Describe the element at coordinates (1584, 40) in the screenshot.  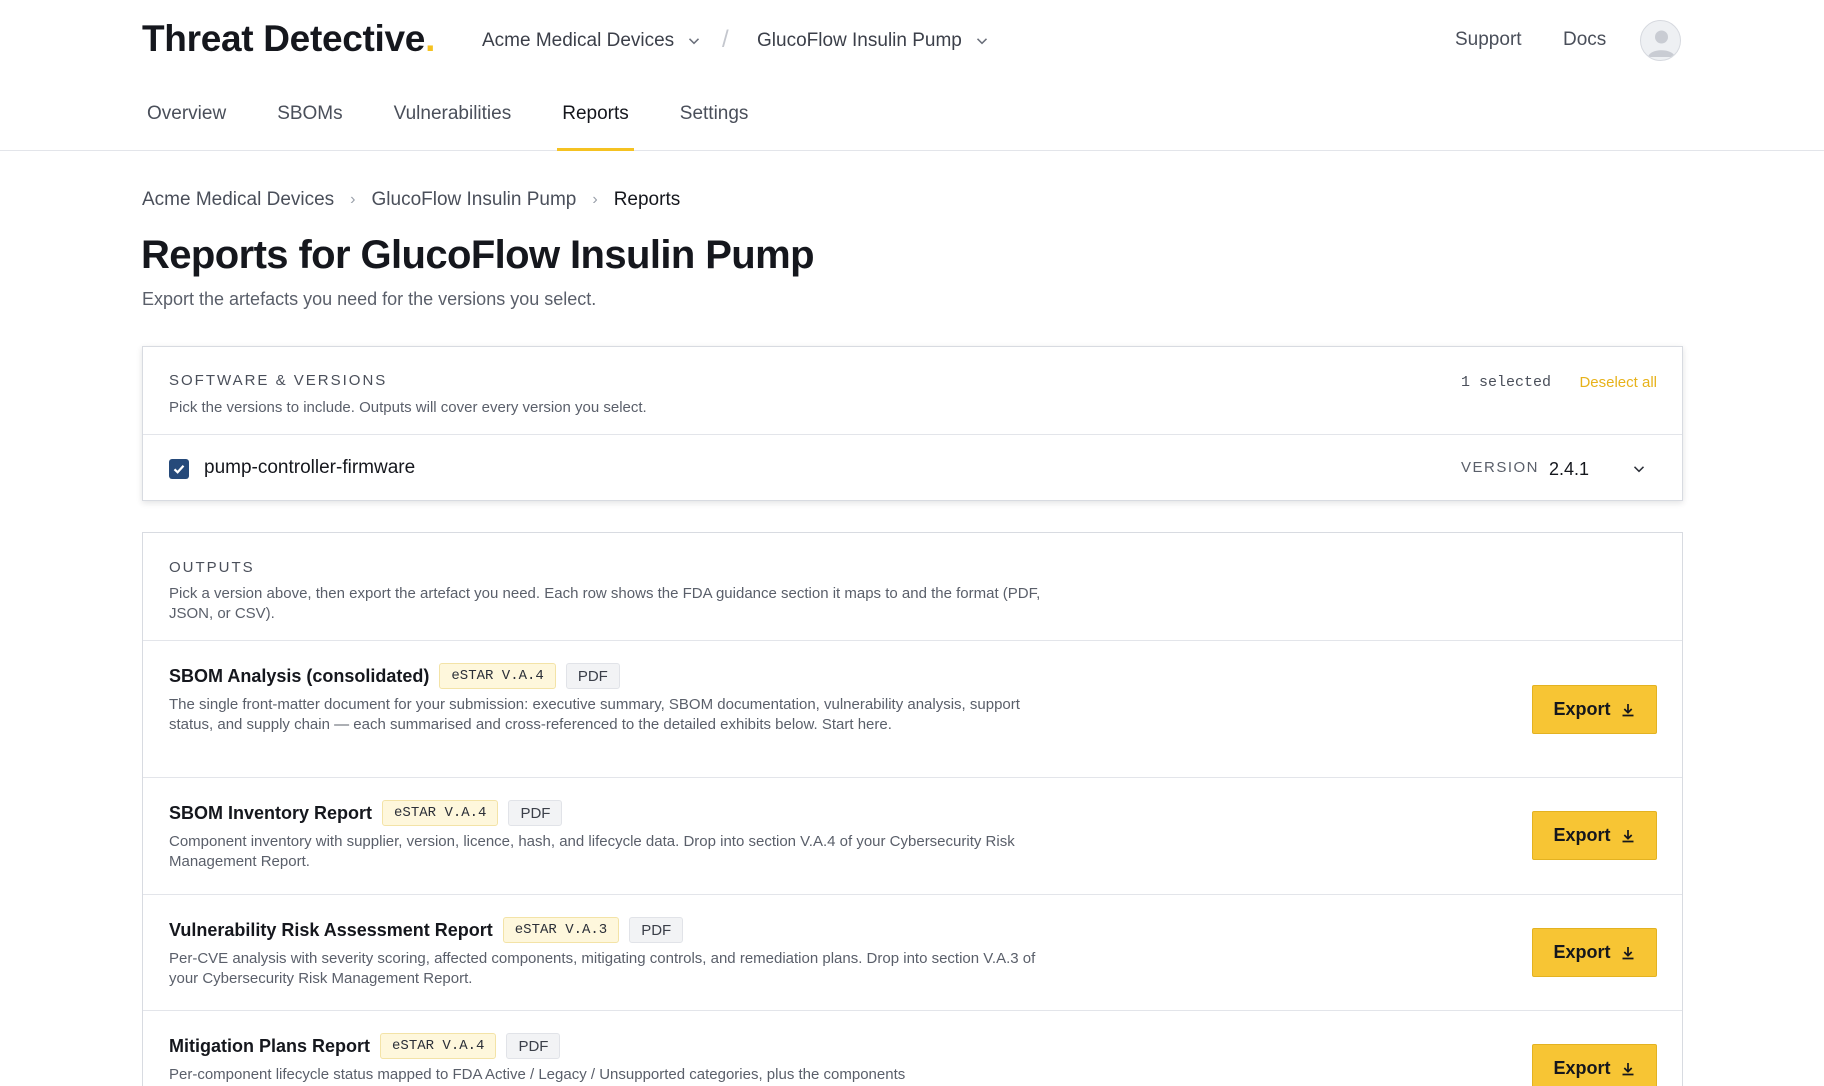
I see `docs-link: Docs` at that location.